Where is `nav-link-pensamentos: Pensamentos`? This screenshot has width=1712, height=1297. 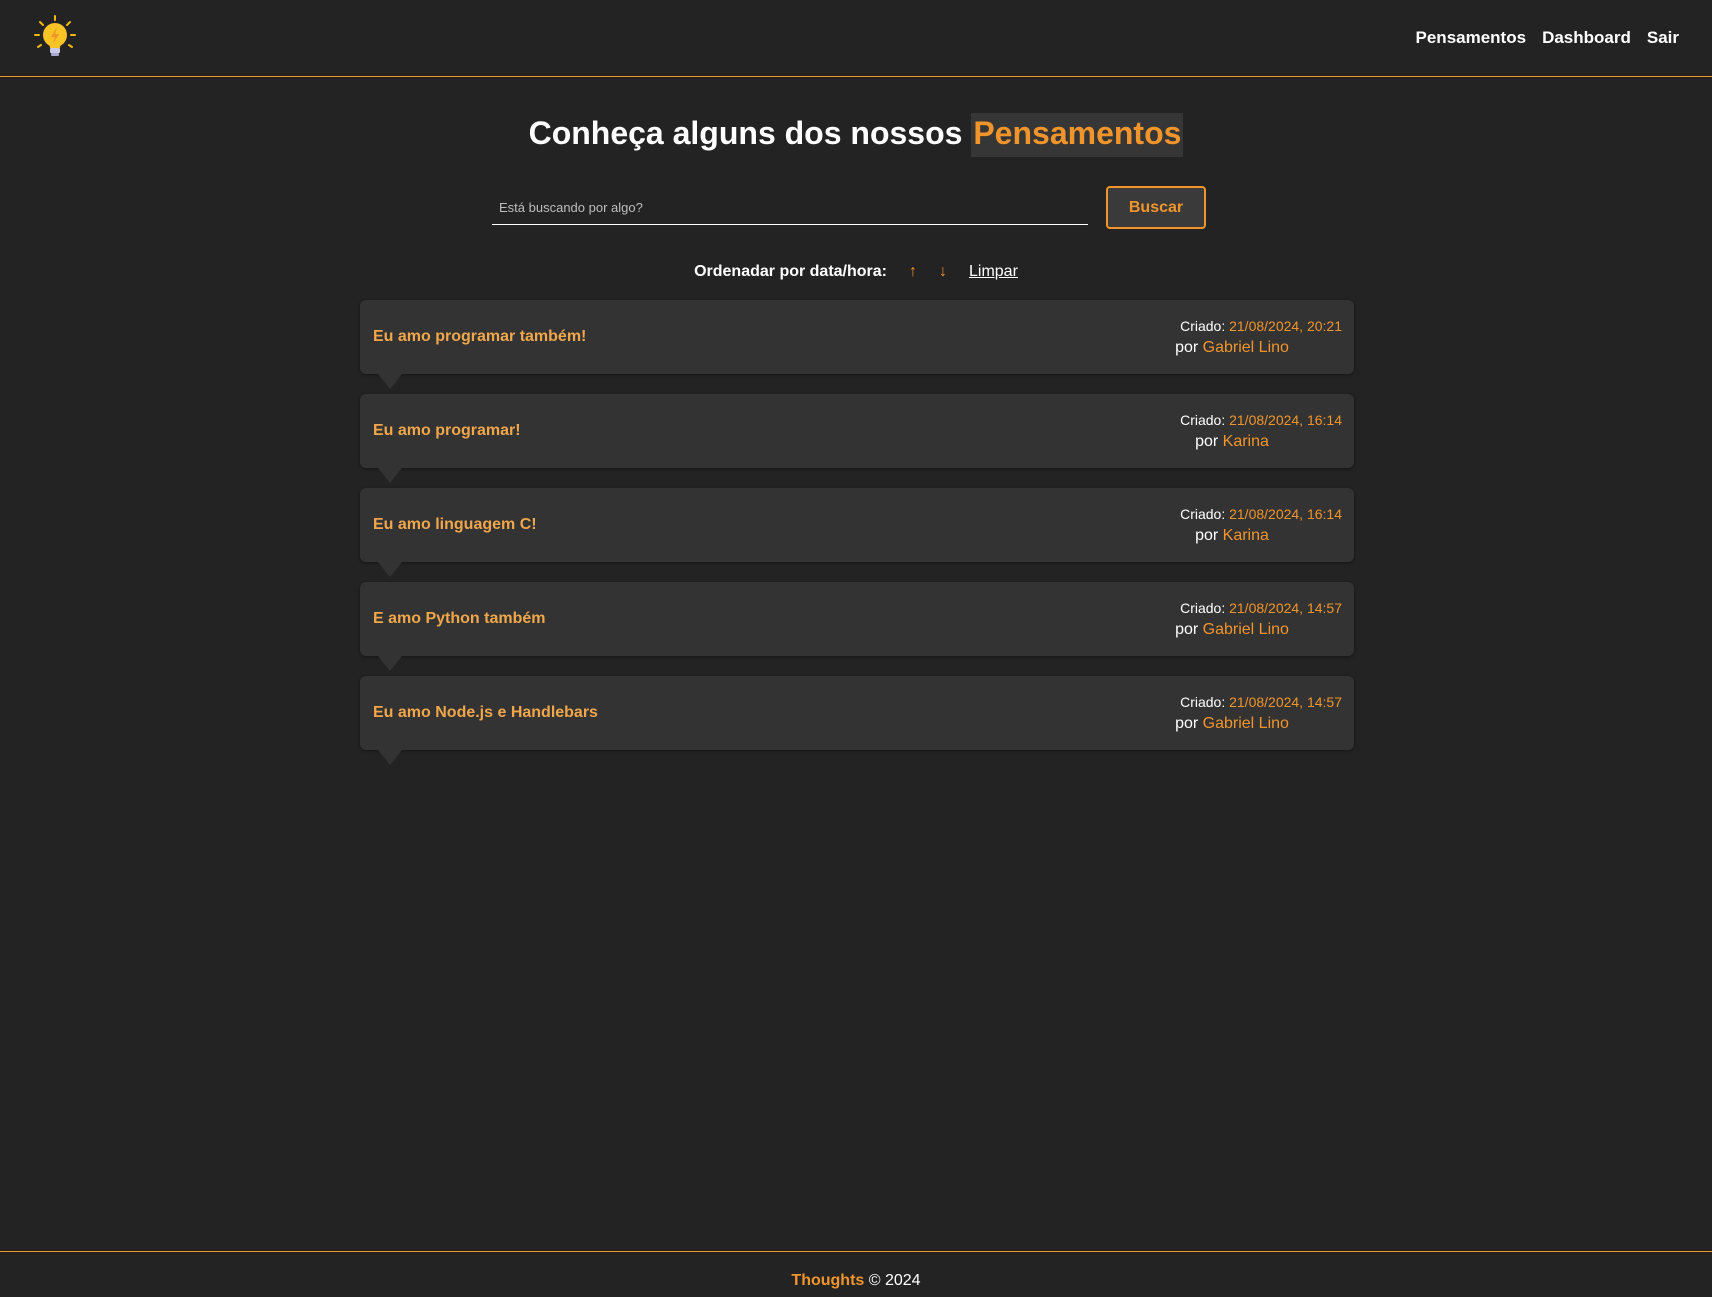
nav-link-pensamentos: Pensamentos is located at coordinates (1471, 38).